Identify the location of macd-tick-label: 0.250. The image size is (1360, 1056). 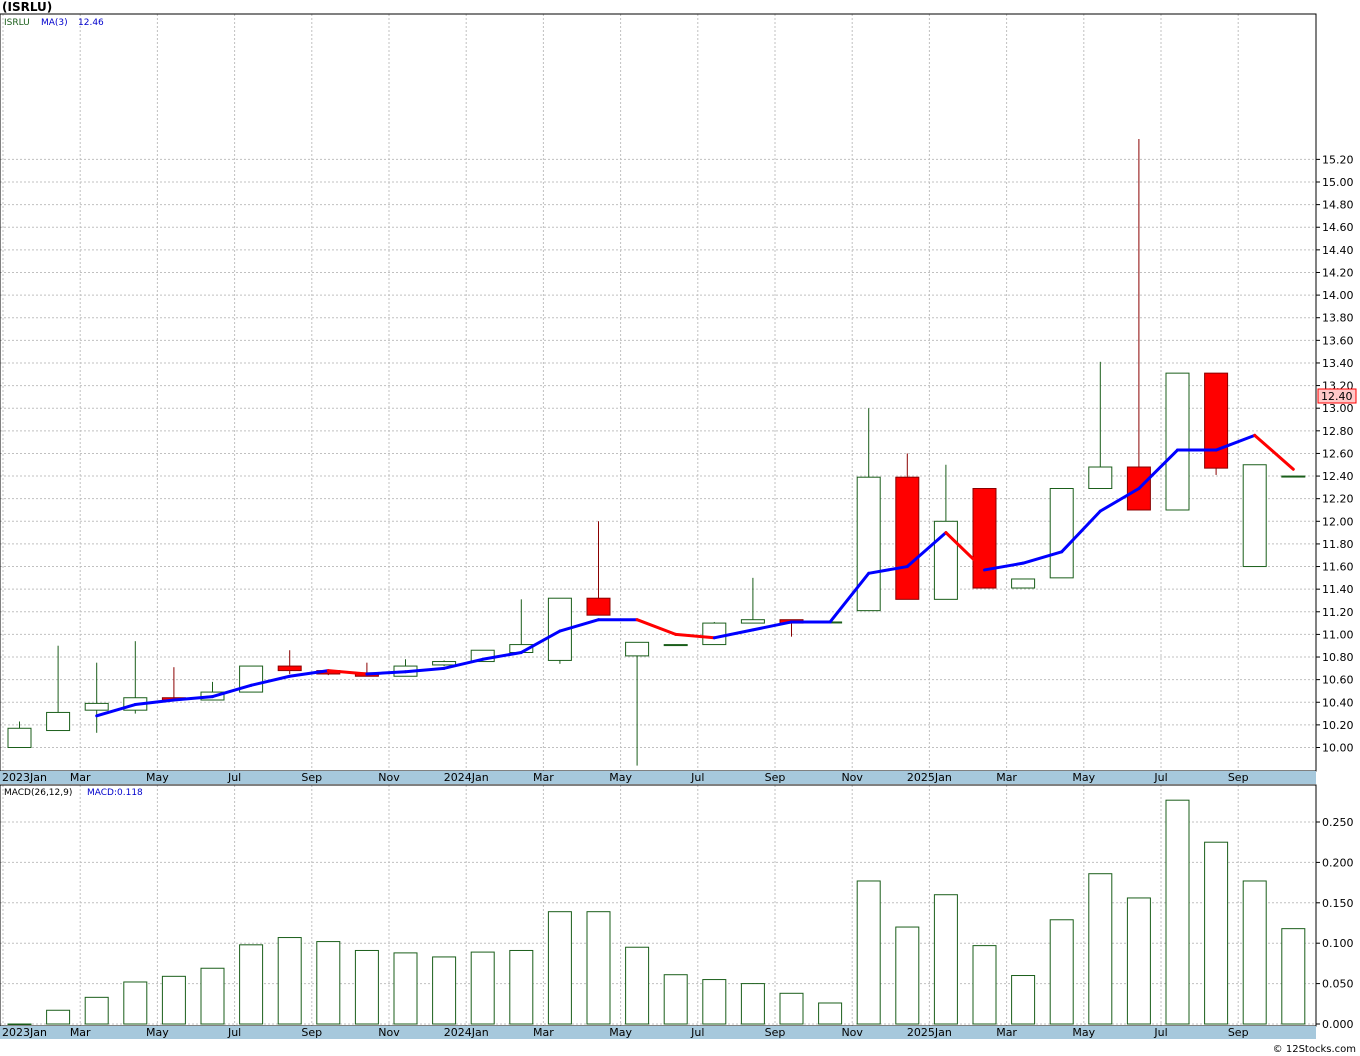
(1338, 822).